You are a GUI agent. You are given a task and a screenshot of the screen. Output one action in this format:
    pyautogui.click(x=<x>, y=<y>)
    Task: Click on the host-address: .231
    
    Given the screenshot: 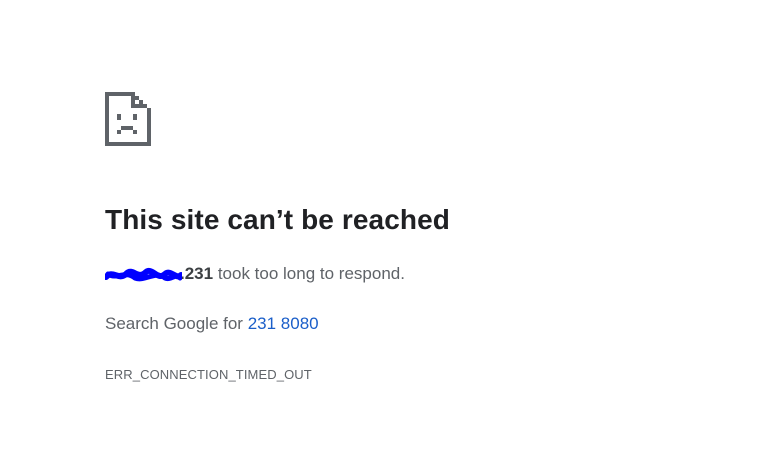 What is the action you would take?
    pyautogui.click(x=159, y=274)
    